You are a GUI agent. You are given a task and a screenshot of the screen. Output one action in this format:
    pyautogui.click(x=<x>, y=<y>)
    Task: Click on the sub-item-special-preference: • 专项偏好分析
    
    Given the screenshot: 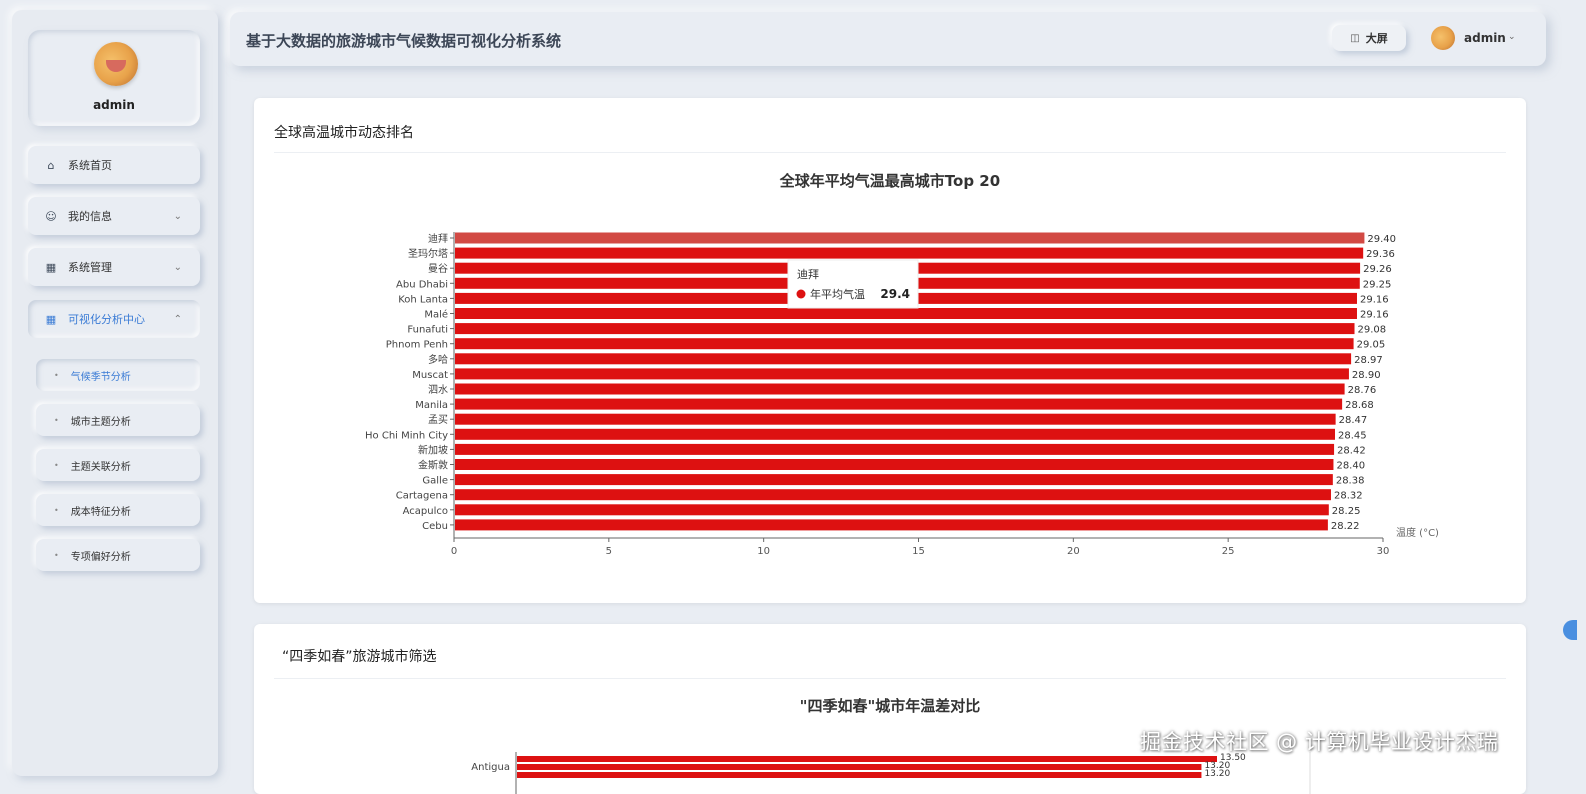 What is the action you would take?
    pyautogui.click(x=118, y=555)
    